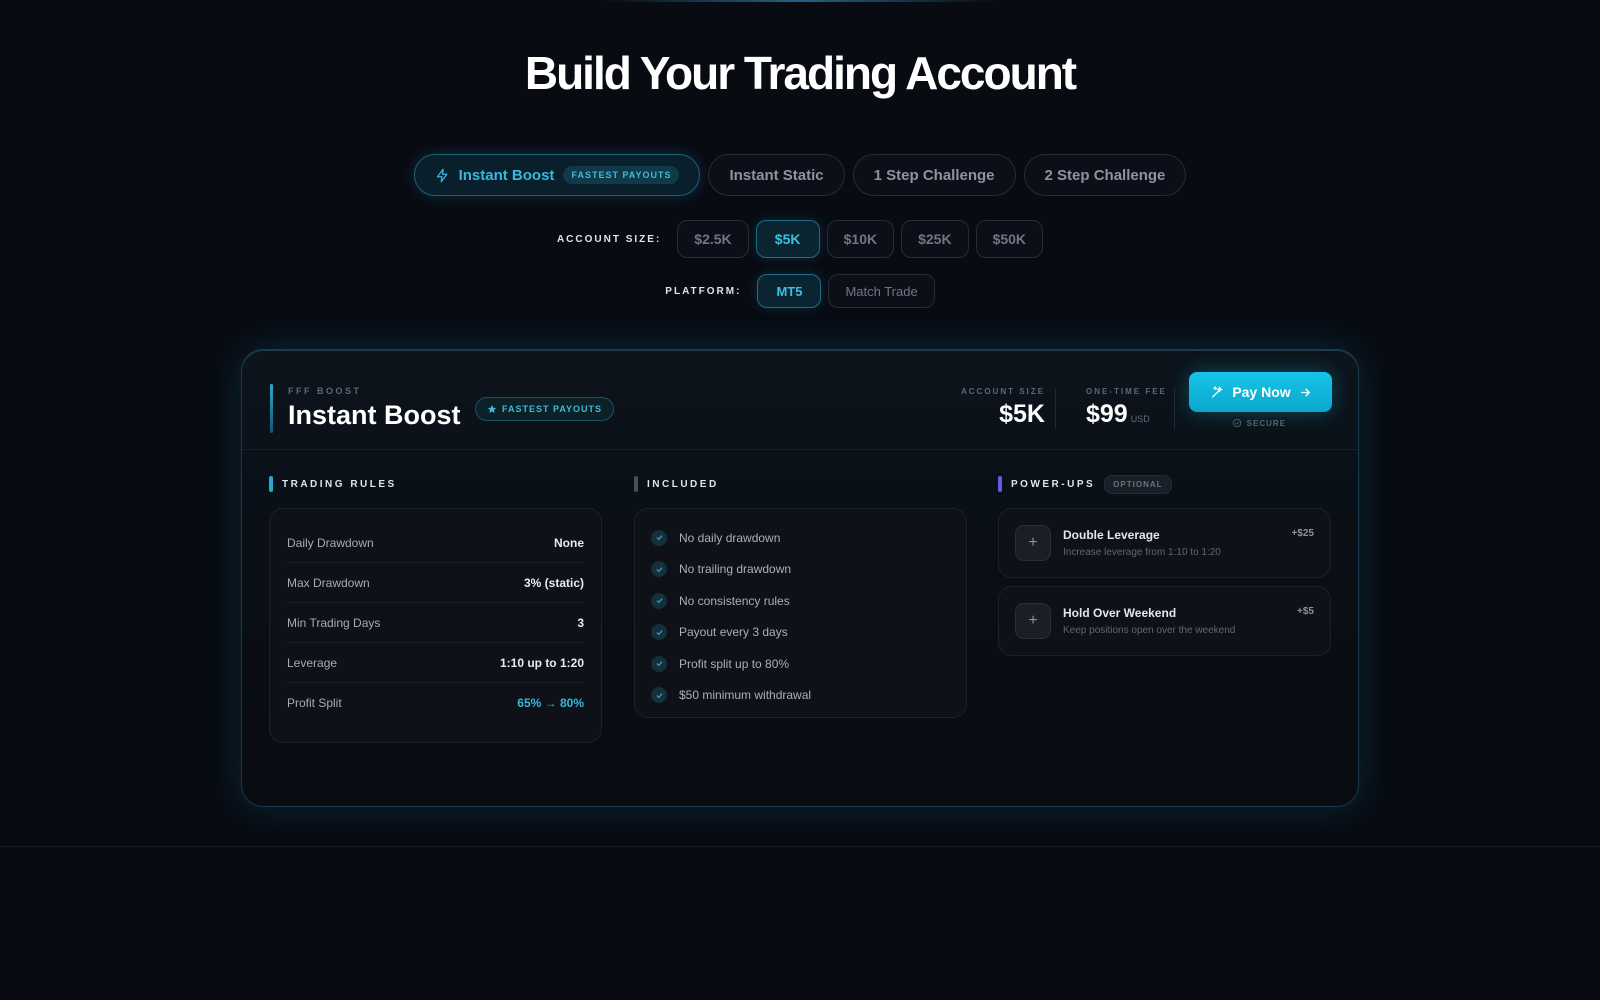 This screenshot has height=1000, width=1600. What do you see at coordinates (1266, 423) in the screenshot?
I see `secure-label: SECURE` at bounding box center [1266, 423].